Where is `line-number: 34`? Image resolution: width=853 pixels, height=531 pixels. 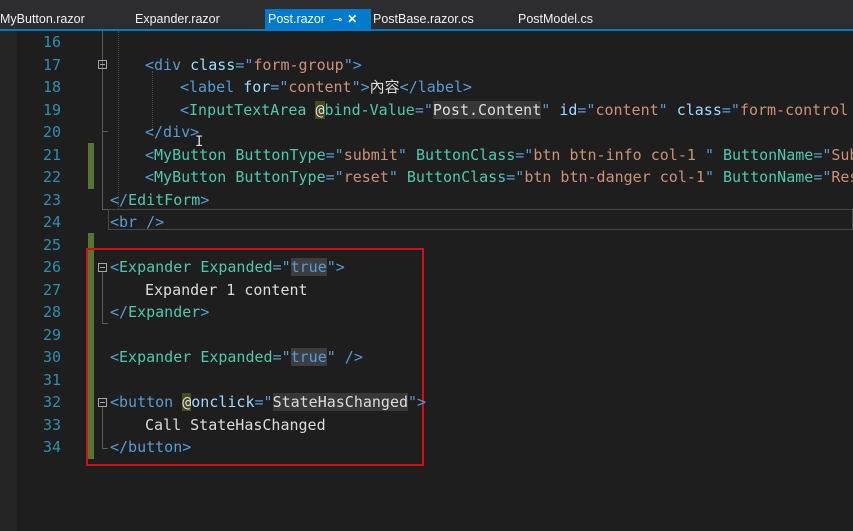
line-number: 34 is located at coordinates (51, 447).